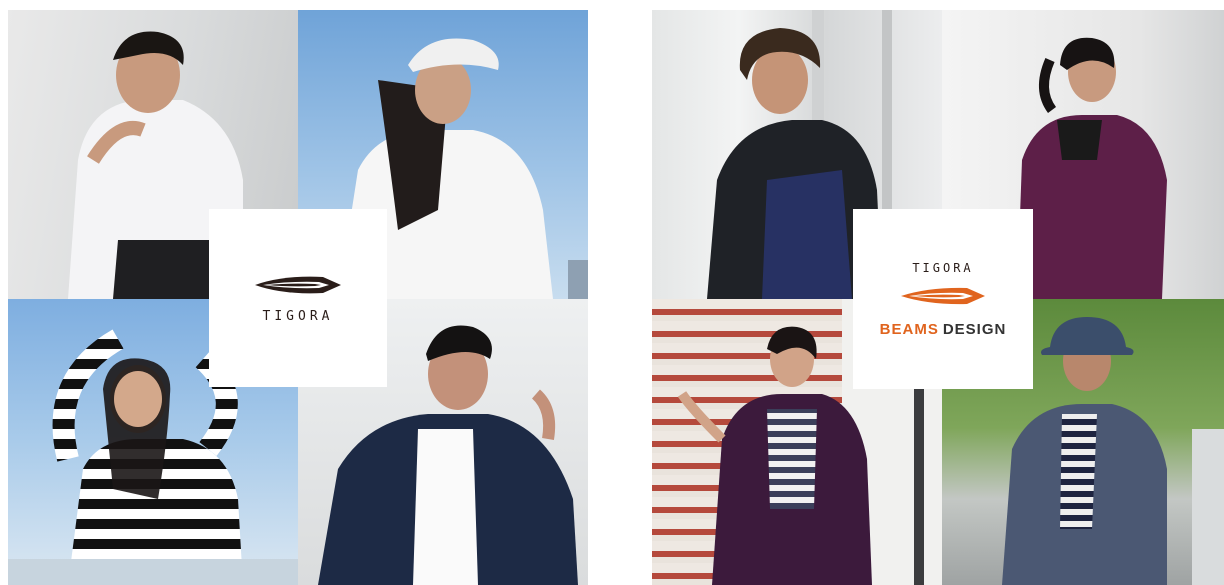 This screenshot has height=585, width=1224. I want to click on design-label: DESIGN, so click(974, 329).